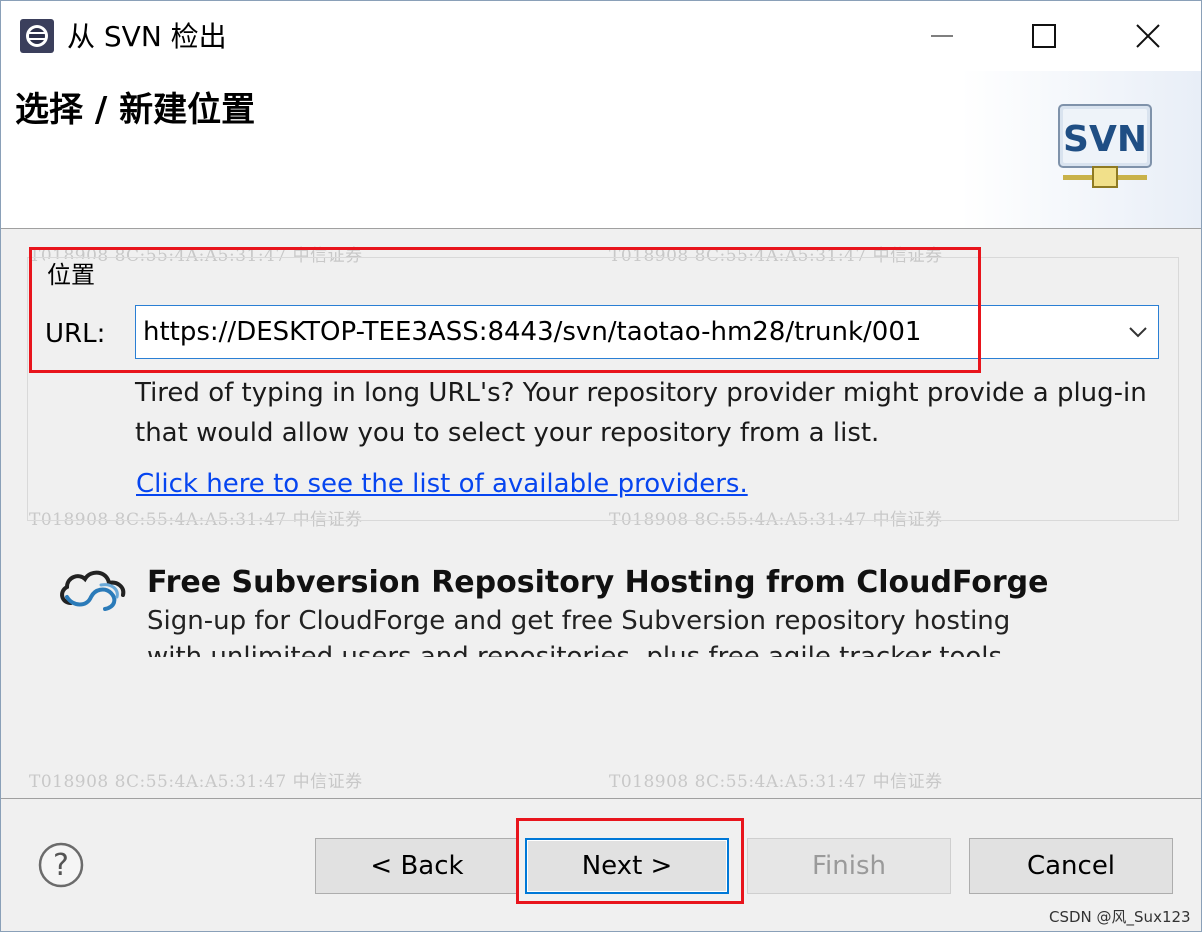 Image resolution: width=1202 pixels, height=932 pixels. I want to click on url-dropdown-button, so click(1138, 332).